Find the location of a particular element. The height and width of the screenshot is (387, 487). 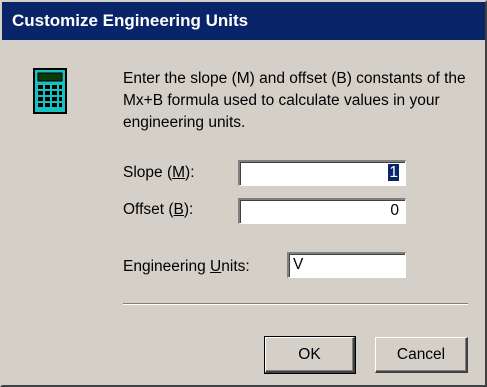

divider is located at coordinates (295, 304).